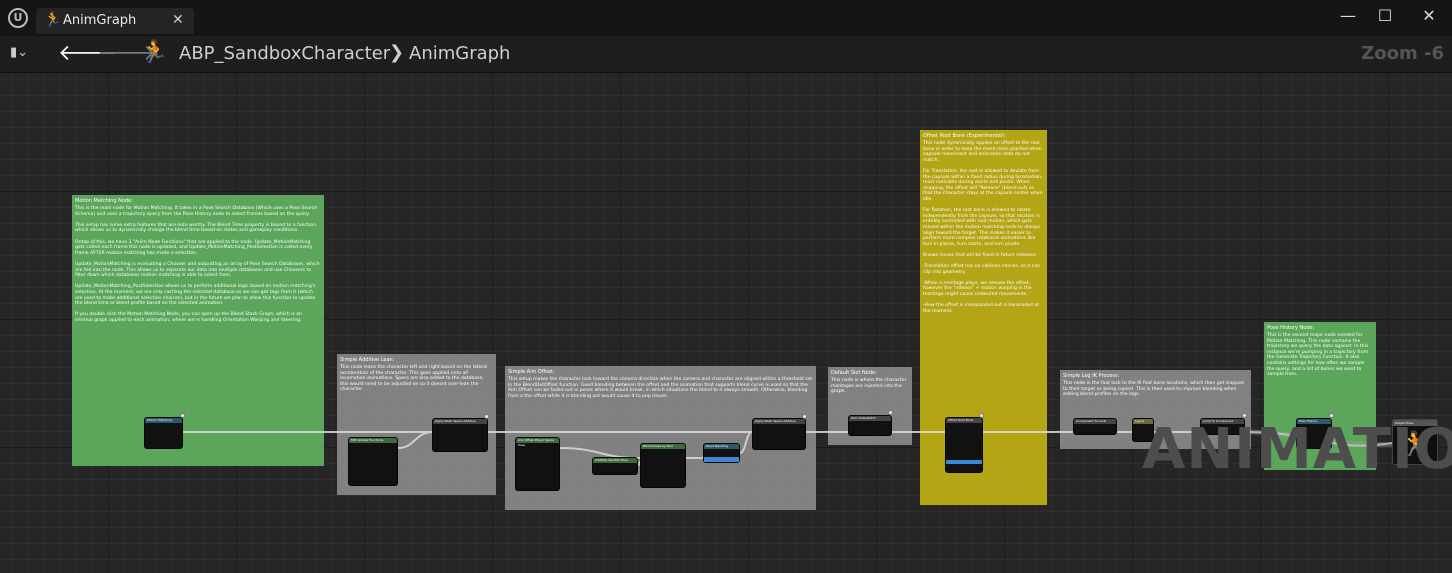 Image resolution: width=1452 pixels, height=573 pixels. Describe the element at coordinates (284, 53) in the screenshot. I see `breadcrumb-asset: ABP_SandboxCharacter` at that location.